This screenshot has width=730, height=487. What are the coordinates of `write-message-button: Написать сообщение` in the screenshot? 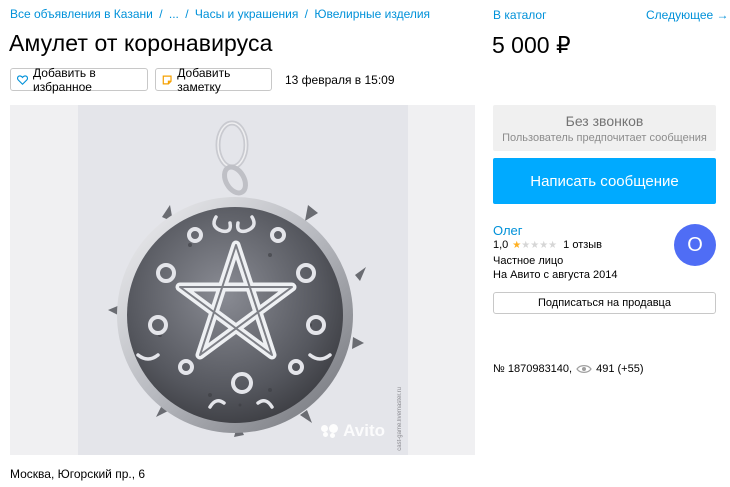 It's located at (604, 181).